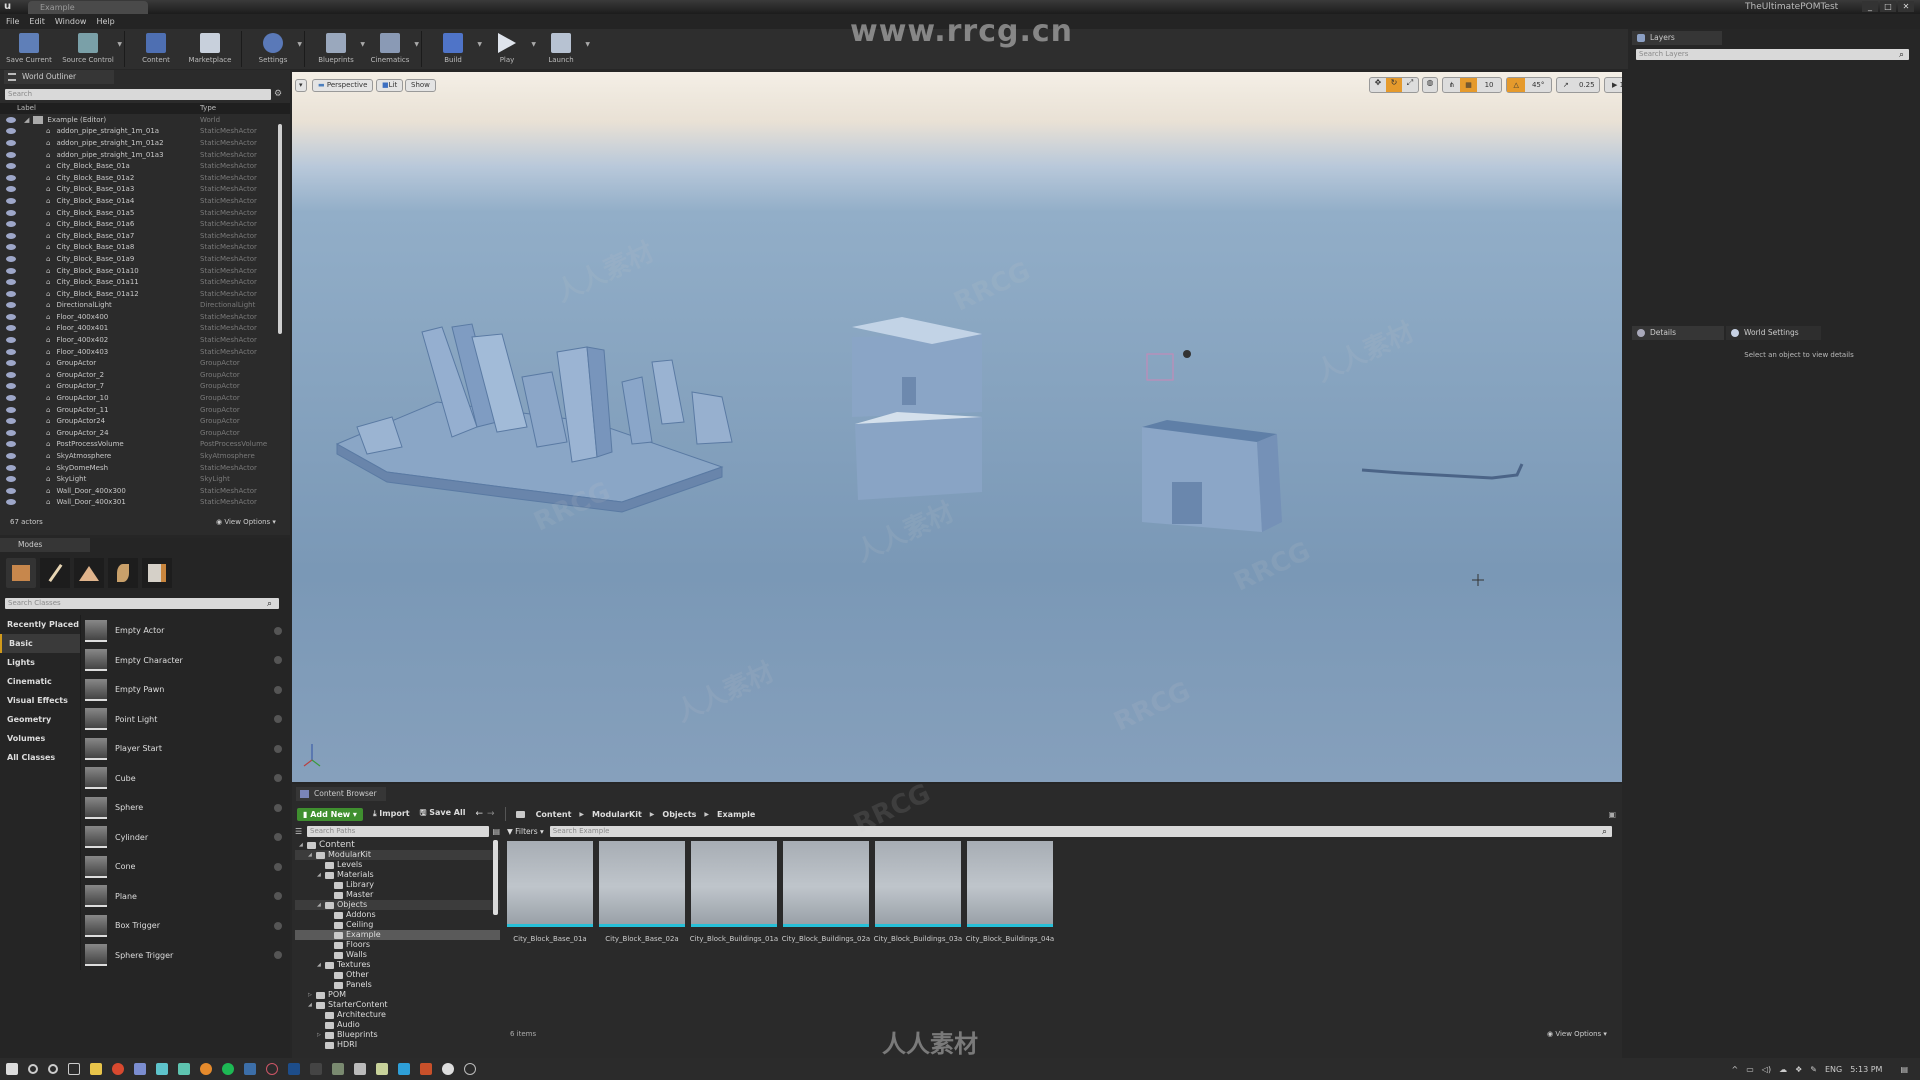 The width and height of the screenshot is (1920, 1080). I want to click on folder-tree-item: Addons, so click(397, 915).